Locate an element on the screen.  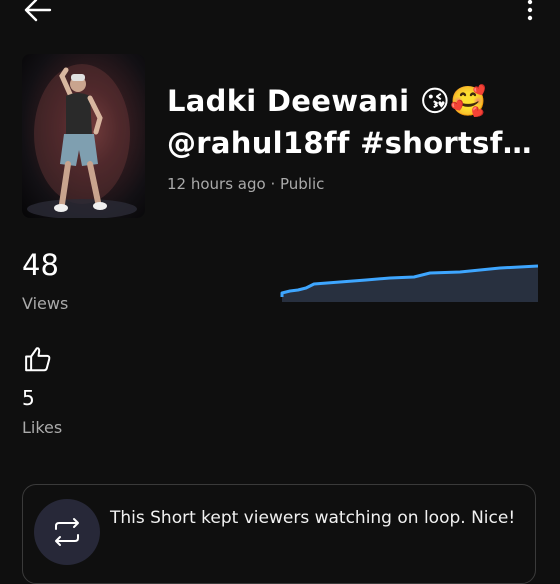
thumbnail-figure is located at coordinates (82, 141).